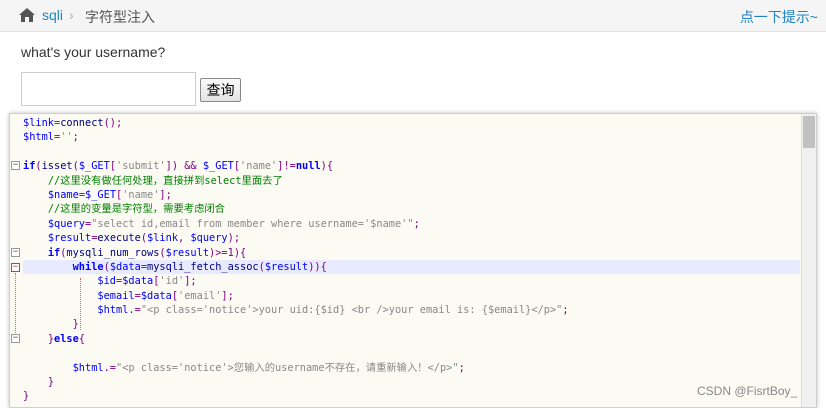  What do you see at coordinates (66, 137) in the screenshot?
I see `code-token: ''` at bounding box center [66, 137].